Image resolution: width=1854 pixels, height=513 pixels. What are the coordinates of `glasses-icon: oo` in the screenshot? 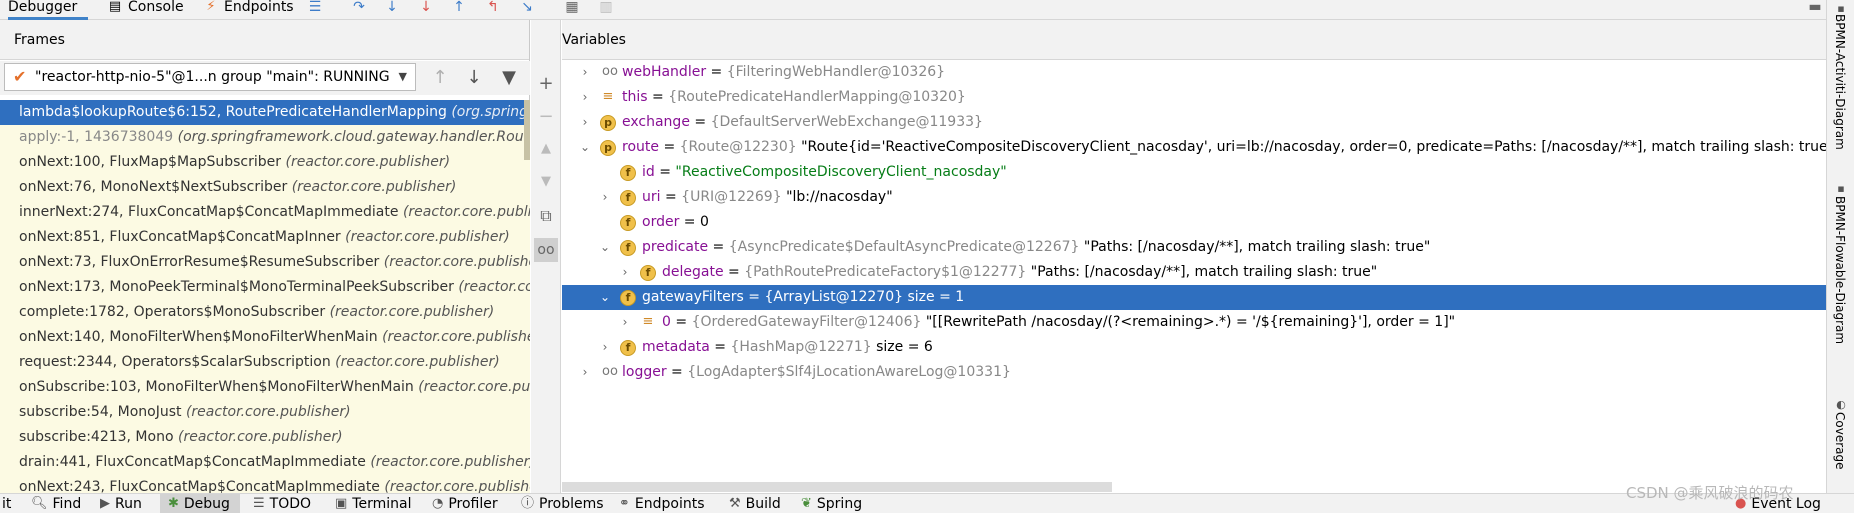 It's located at (546, 250).